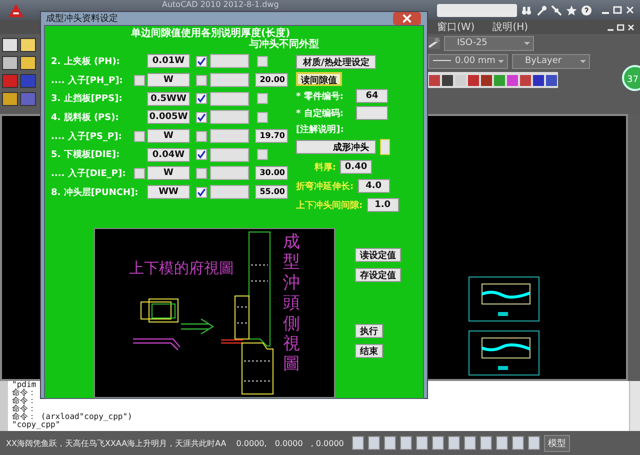 This screenshot has height=455, width=640. Describe the element at coordinates (94, 192) in the screenshot. I see `plate-label: 8. 冲头层[PUNCH]:` at that location.